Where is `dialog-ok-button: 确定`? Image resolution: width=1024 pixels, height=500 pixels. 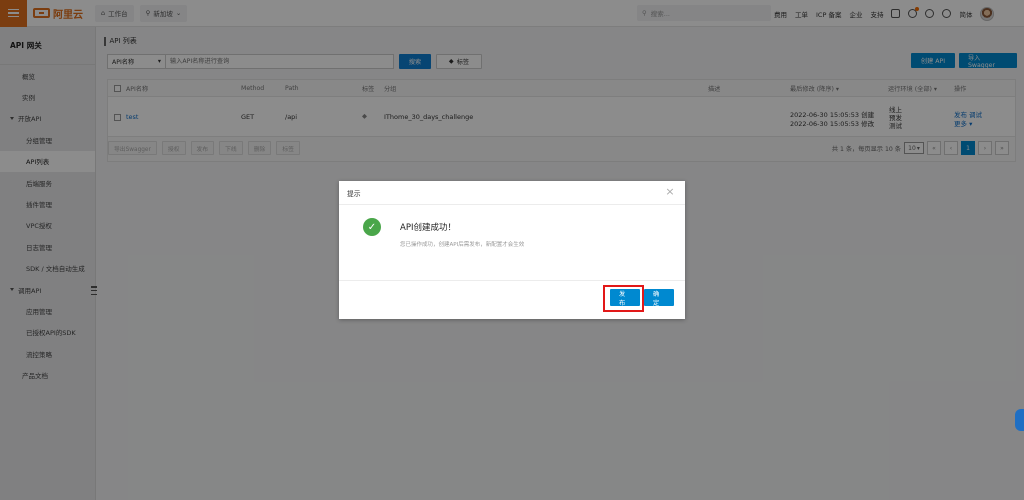 dialog-ok-button: 确定 is located at coordinates (659, 298).